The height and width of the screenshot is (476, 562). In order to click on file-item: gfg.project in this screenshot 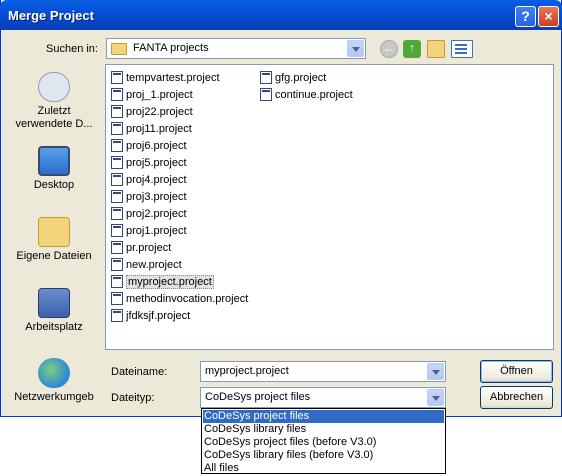, I will do `click(293, 78)`.